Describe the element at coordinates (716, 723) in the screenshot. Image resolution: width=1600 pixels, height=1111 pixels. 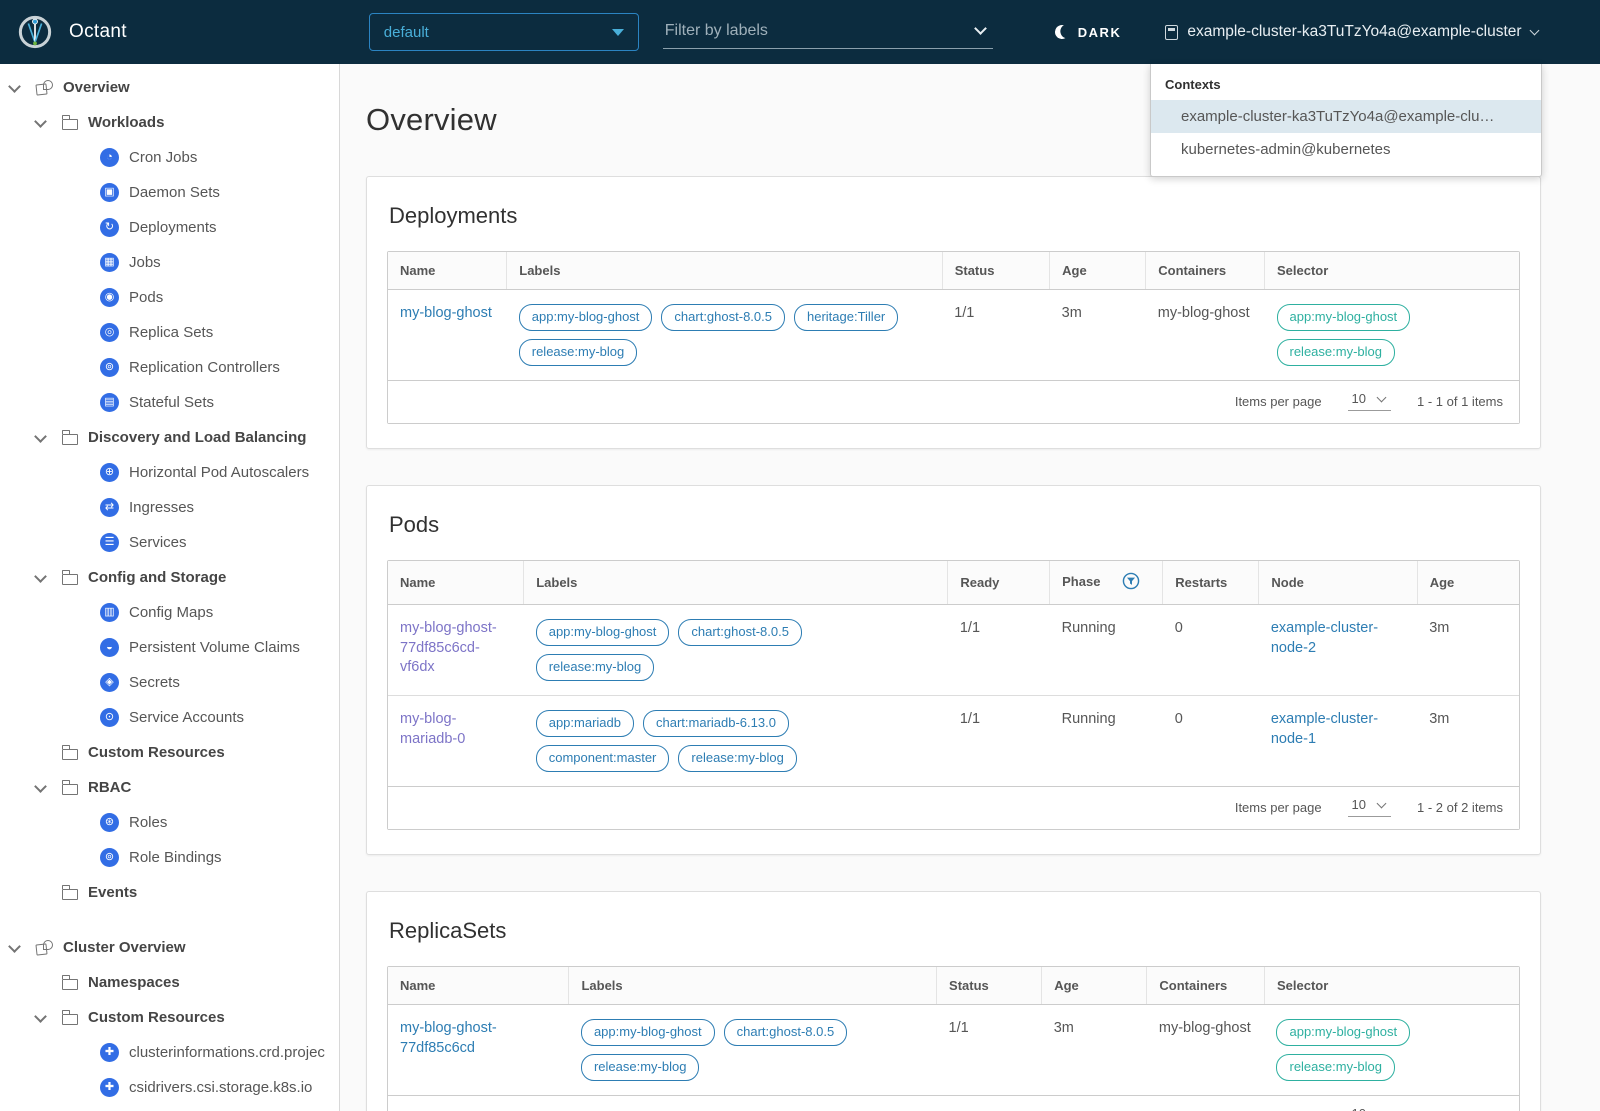
I see `label-chip: chart:mariadb-6.13.0` at that location.